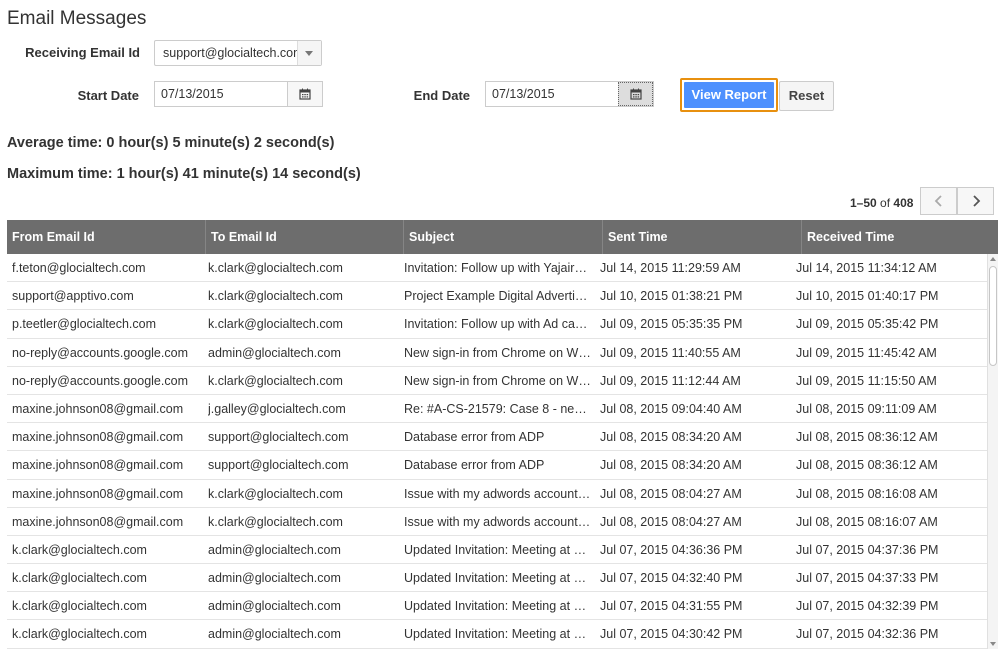 The image size is (998, 672). Describe the element at coordinates (867, 324) in the screenshot. I see `cell-received-time: Jul 09, 2015 05:35:42 PM` at that location.